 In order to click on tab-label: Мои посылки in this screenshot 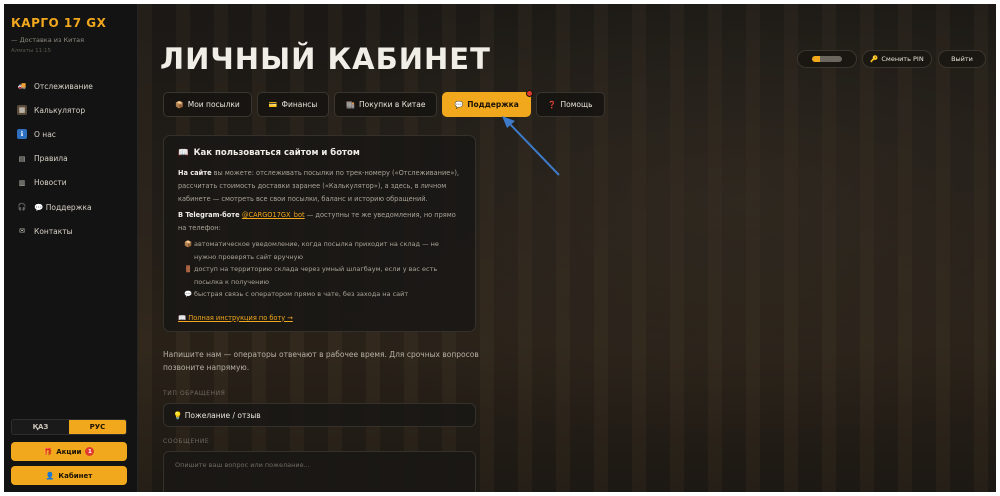, I will do `click(213, 104)`.